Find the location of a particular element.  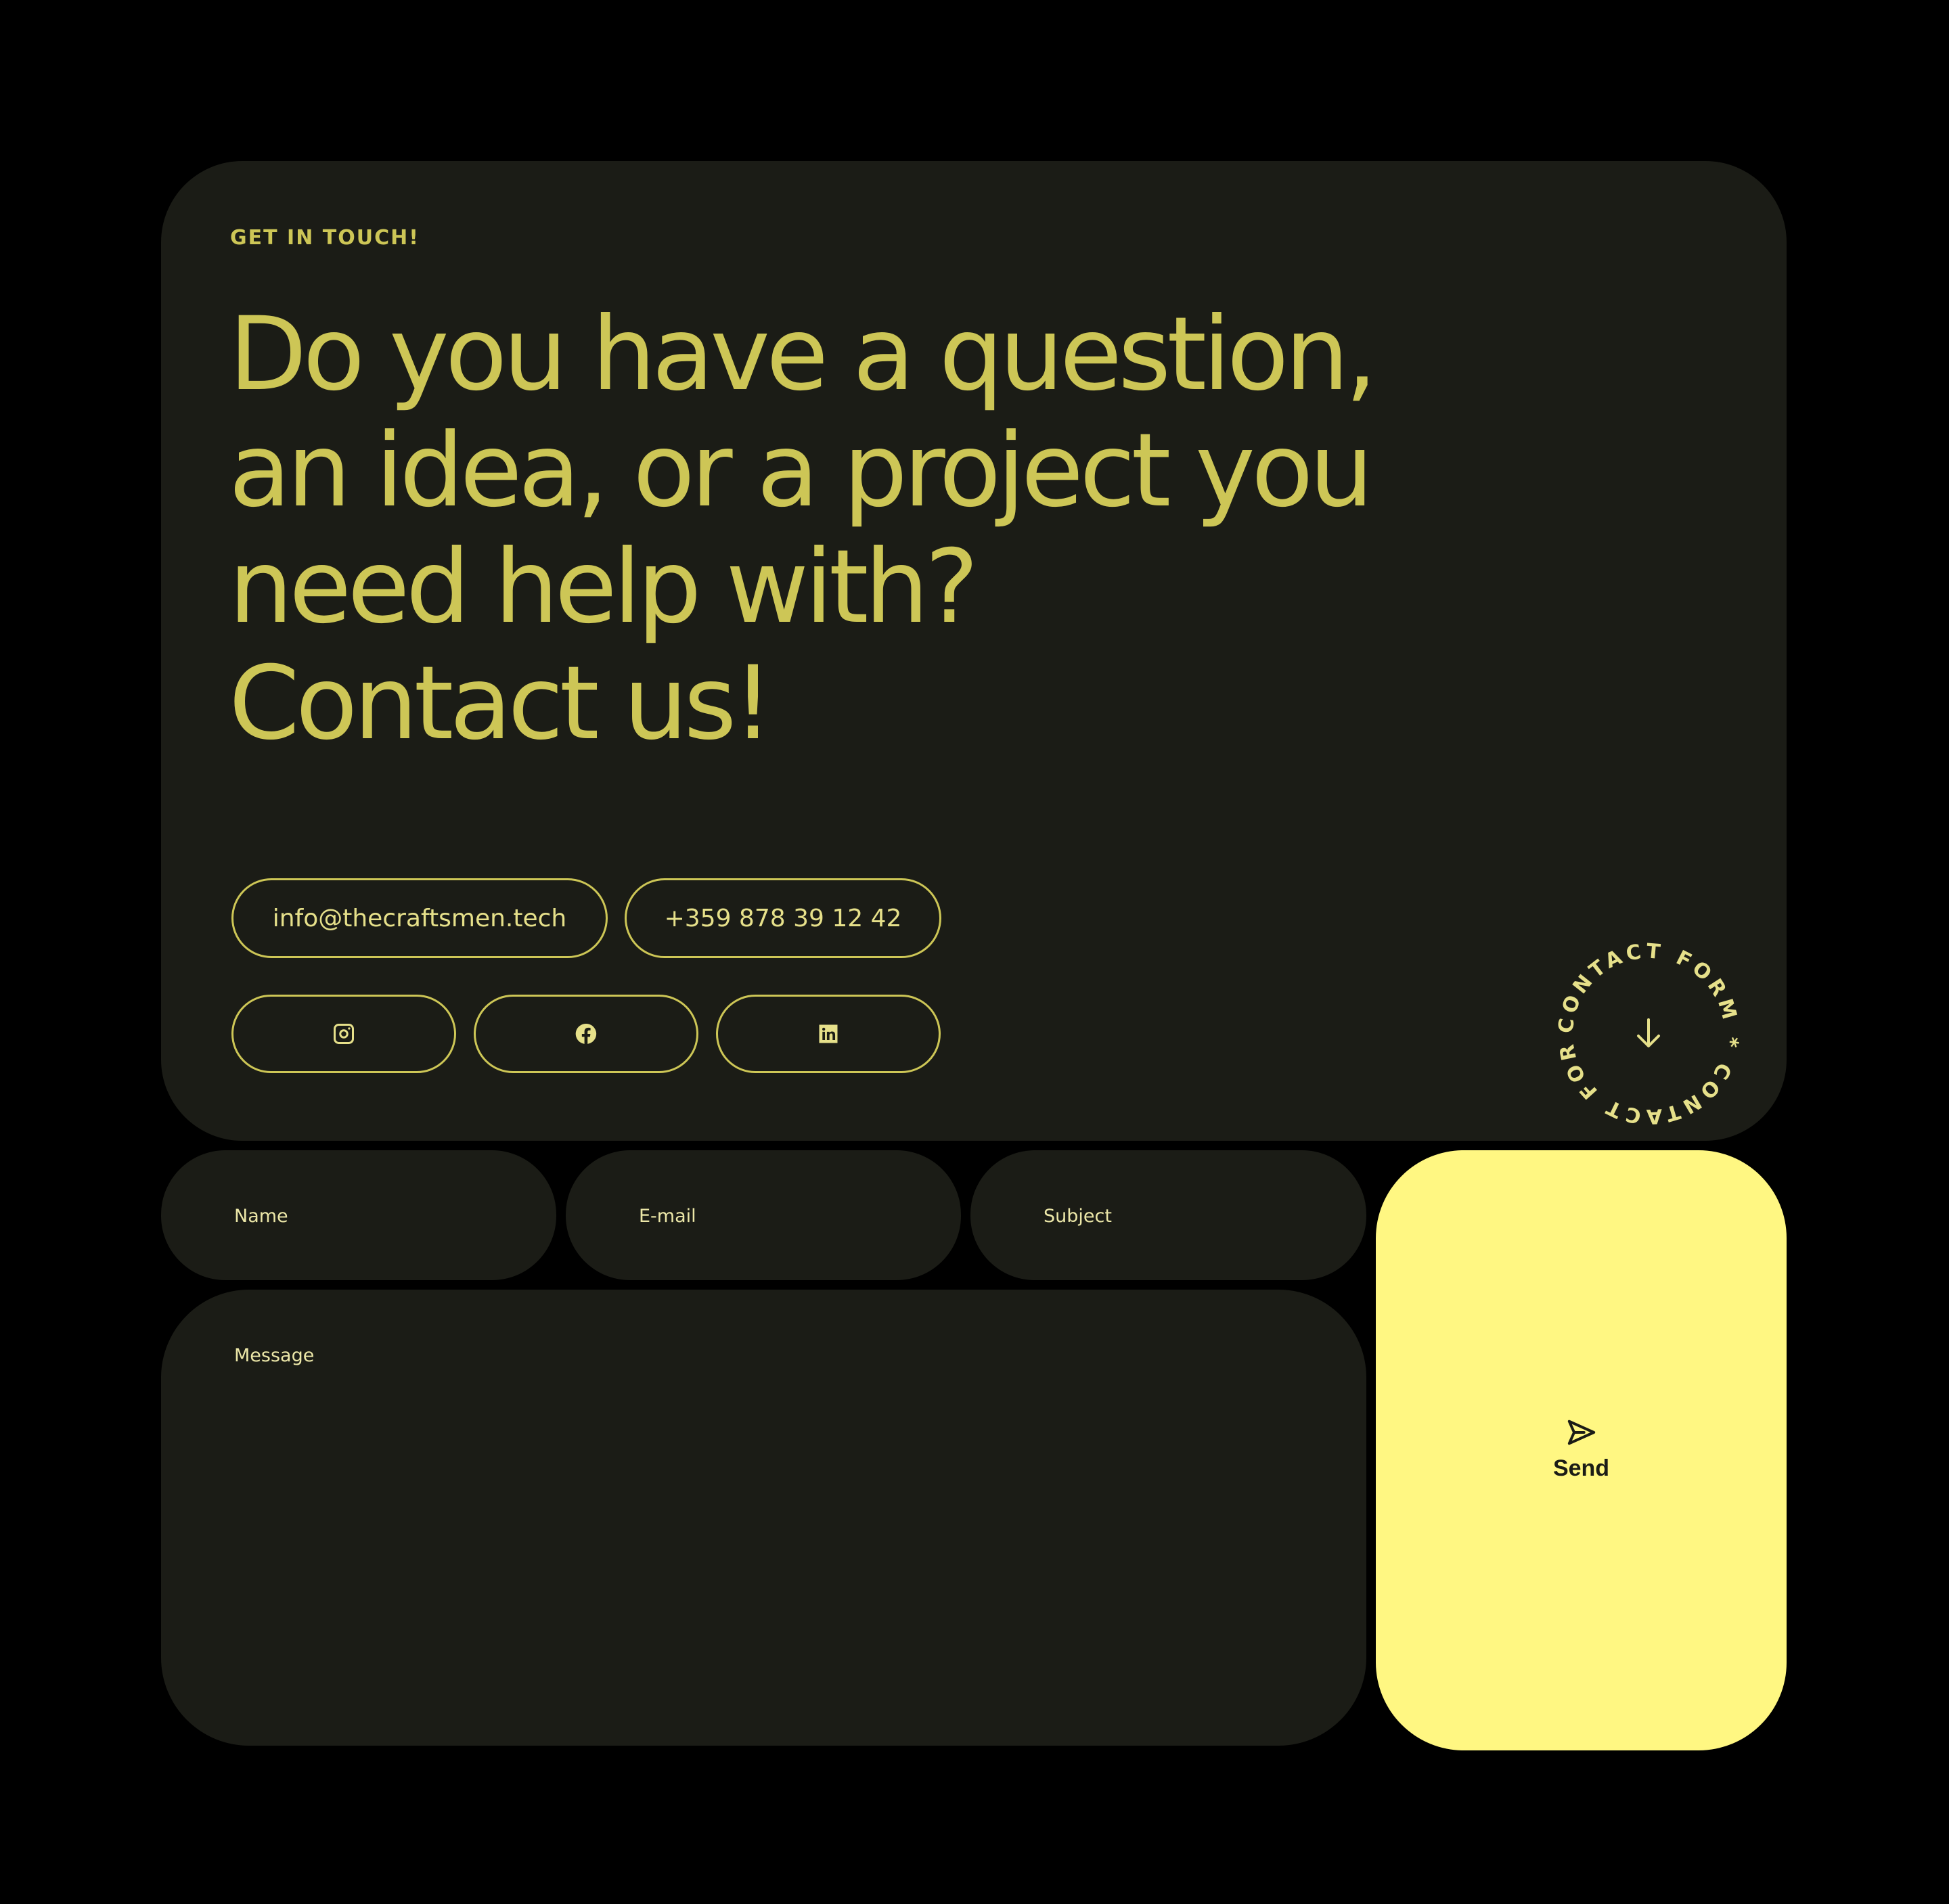

headline-line: an idea, or a project you is located at coordinates (801, 471).